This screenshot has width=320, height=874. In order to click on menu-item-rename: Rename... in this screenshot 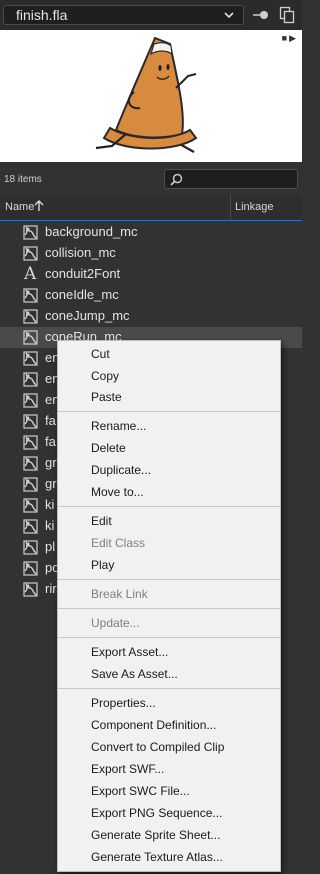, I will do `click(118, 426)`.